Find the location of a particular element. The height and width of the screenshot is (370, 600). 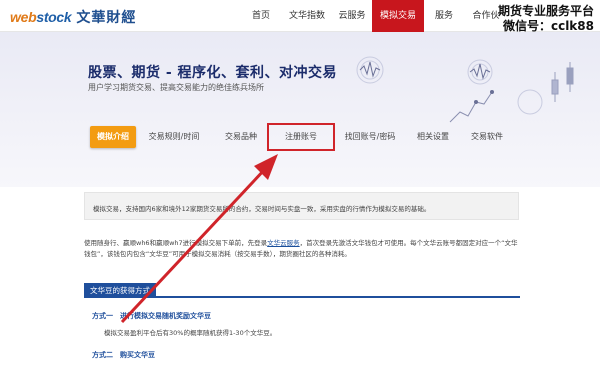

logo-web: web is located at coordinates (23, 17).